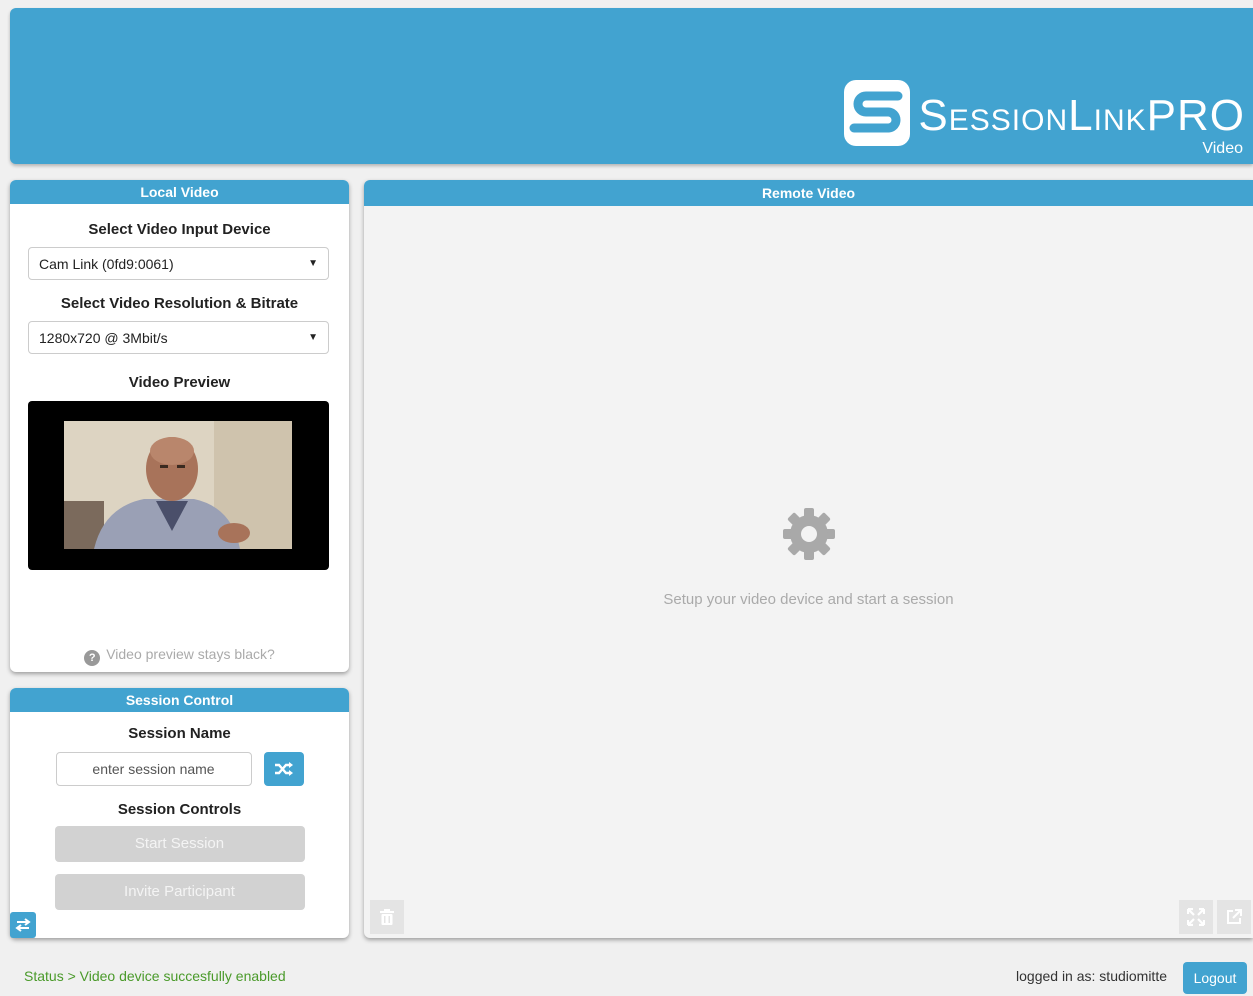 Image resolution: width=1253 pixels, height=996 pixels. What do you see at coordinates (178, 263) in the screenshot?
I see `video-device-select: Cam Link (0fd9:0061) ▼` at bounding box center [178, 263].